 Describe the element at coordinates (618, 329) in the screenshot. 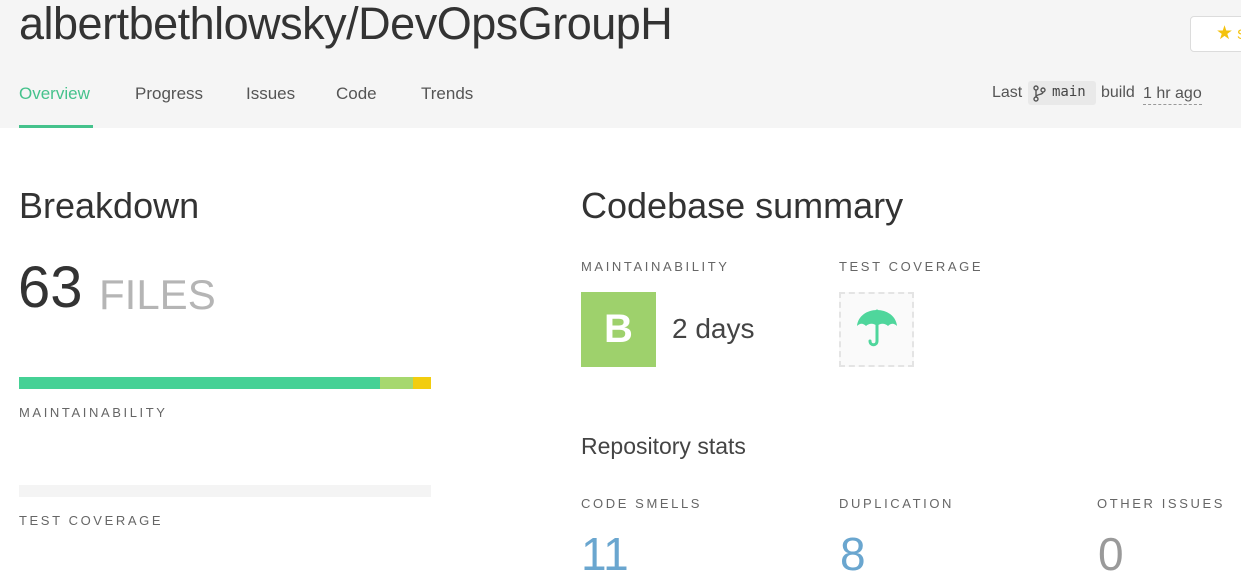

I see `maintainability-grade-badge: B` at that location.